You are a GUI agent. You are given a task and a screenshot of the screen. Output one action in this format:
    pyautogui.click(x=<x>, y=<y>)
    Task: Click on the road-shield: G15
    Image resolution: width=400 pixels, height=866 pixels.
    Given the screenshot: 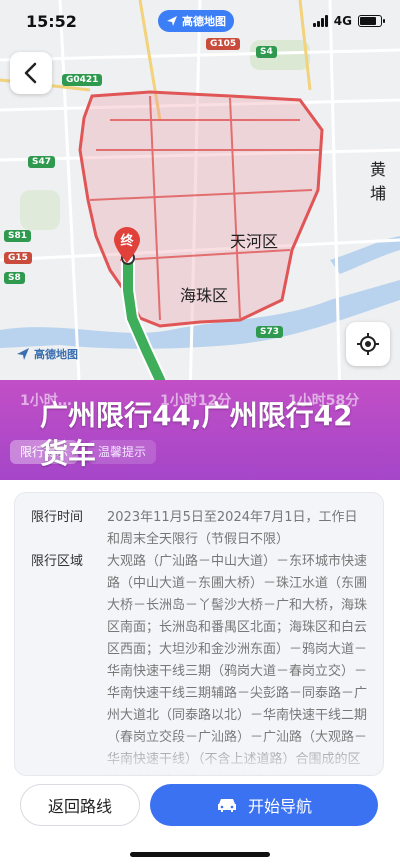 What is the action you would take?
    pyautogui.click(x=18, y=258)
    